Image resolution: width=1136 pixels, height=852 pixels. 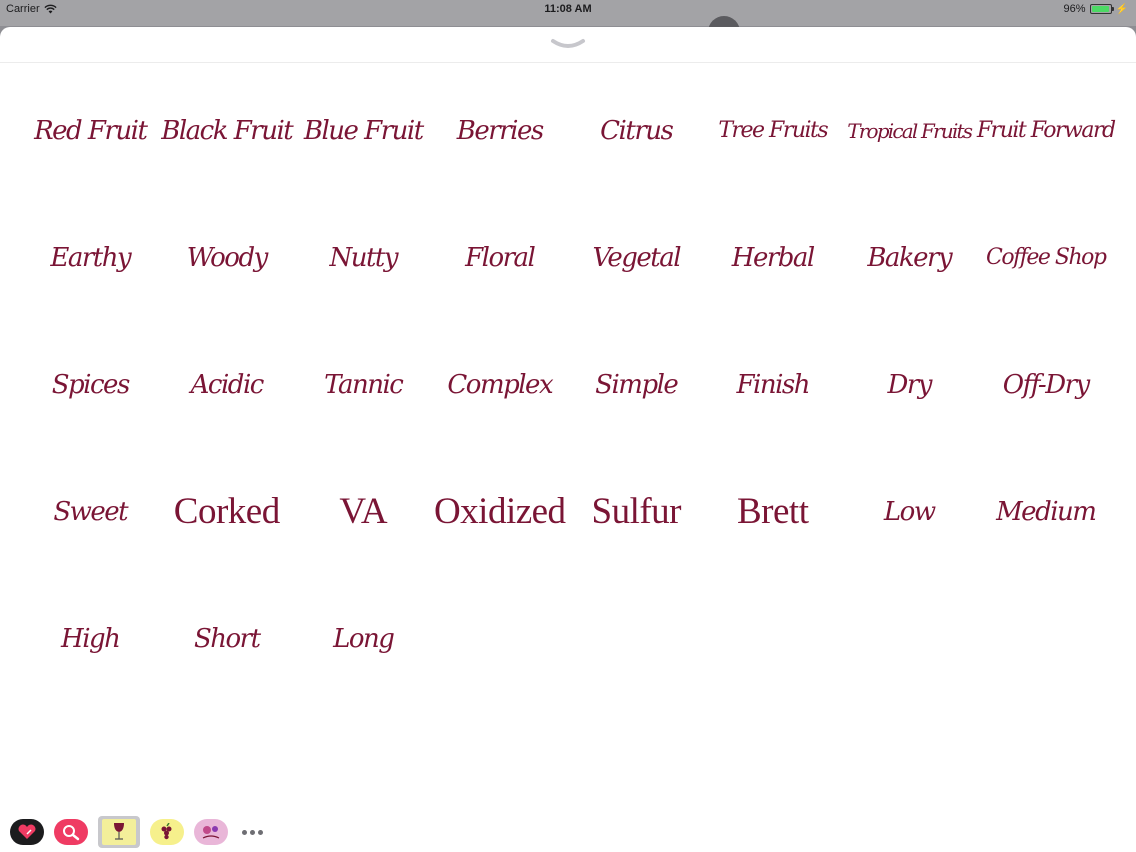 What do you see at coordinates (500, 384) in the screenshot?
I see `sticker-item: Complex` at bounding box center [500, 384].